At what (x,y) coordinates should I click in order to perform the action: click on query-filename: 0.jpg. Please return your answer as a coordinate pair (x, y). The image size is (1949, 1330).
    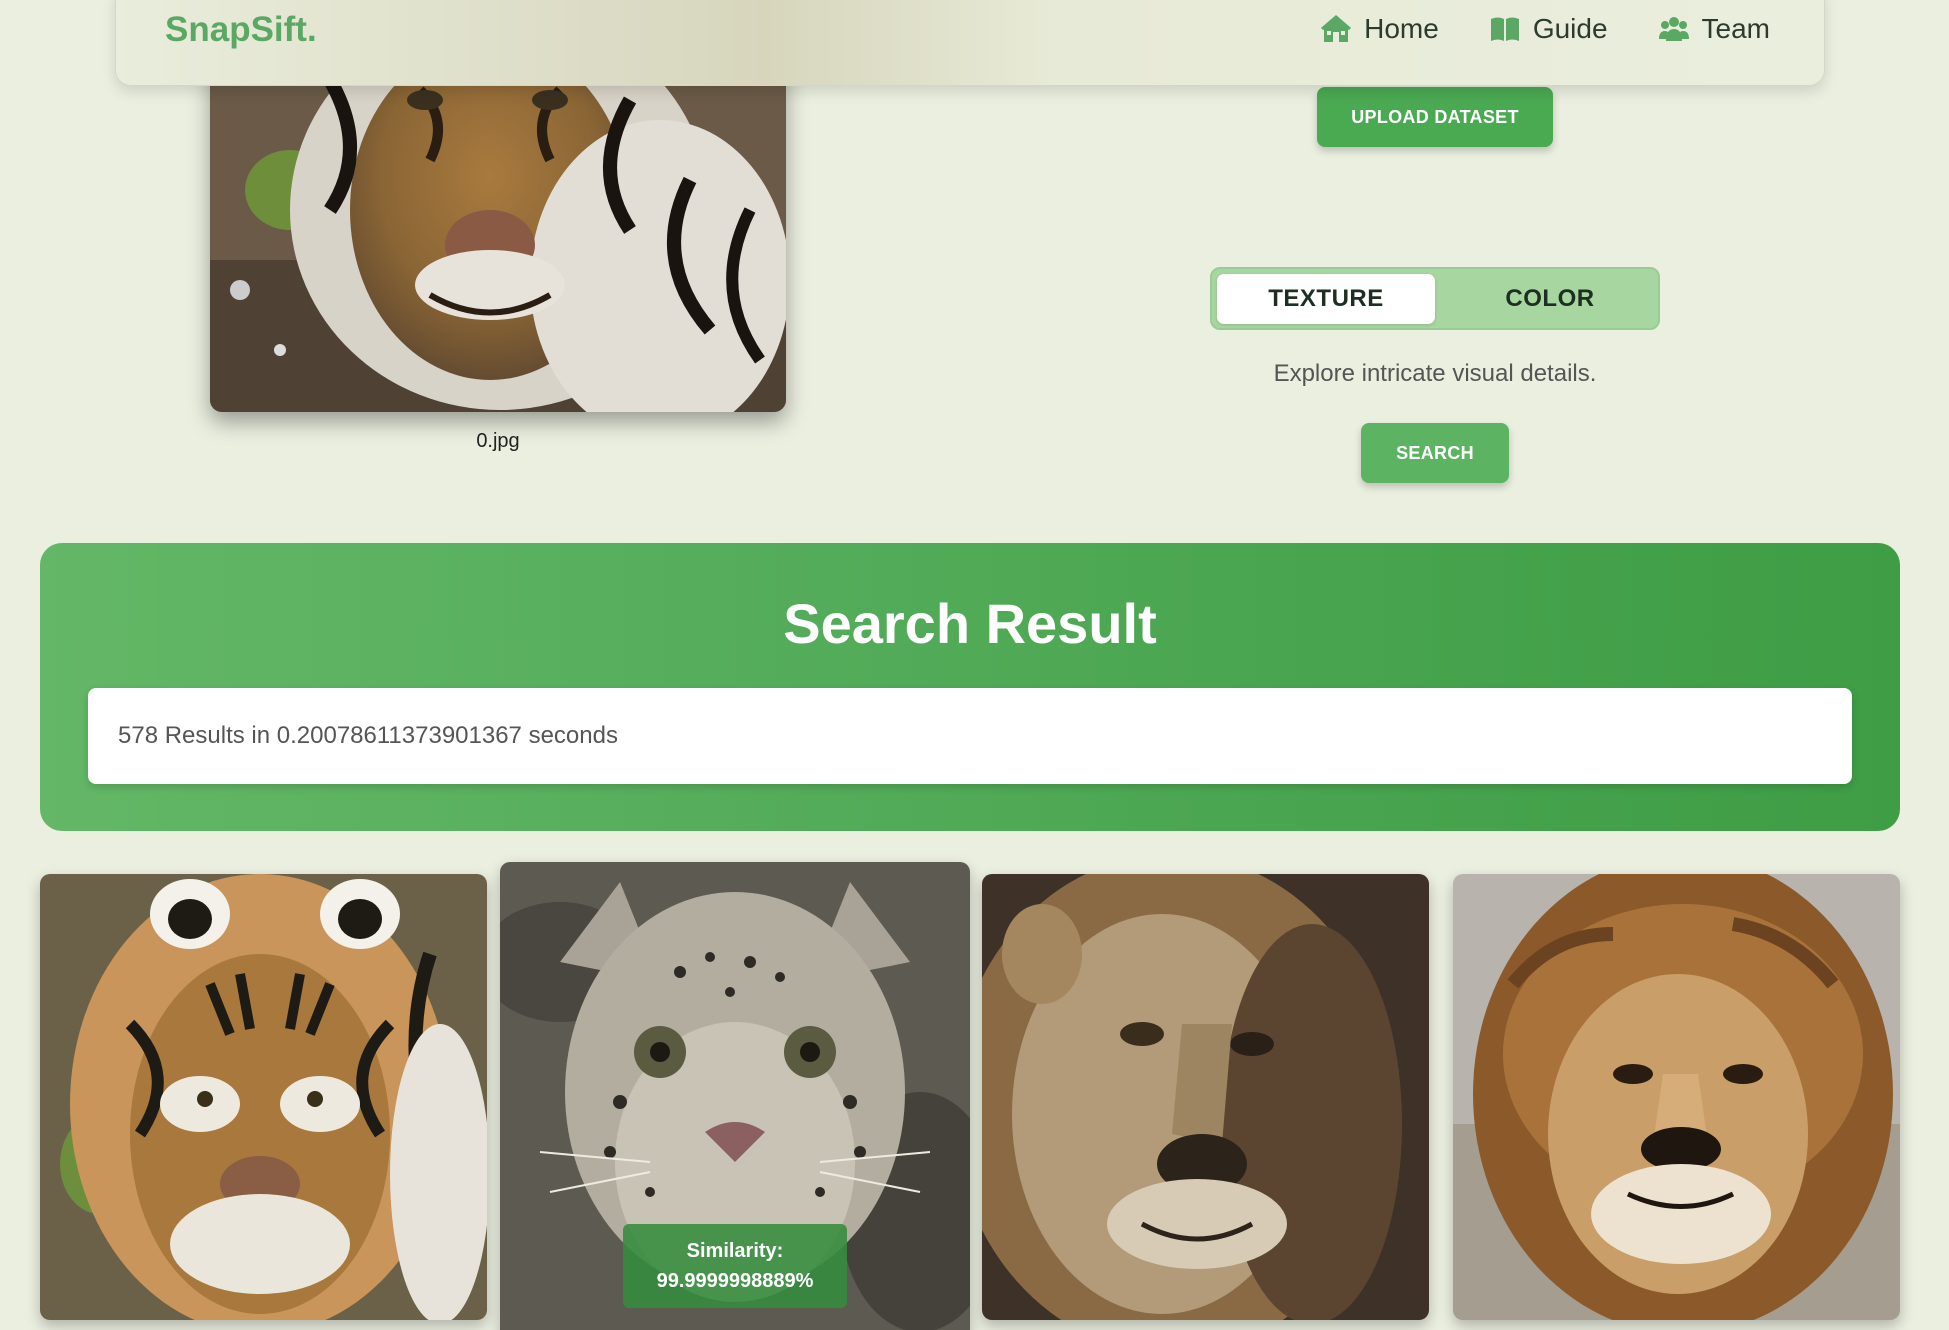
    Looking at the image, I should click on (498, 441).